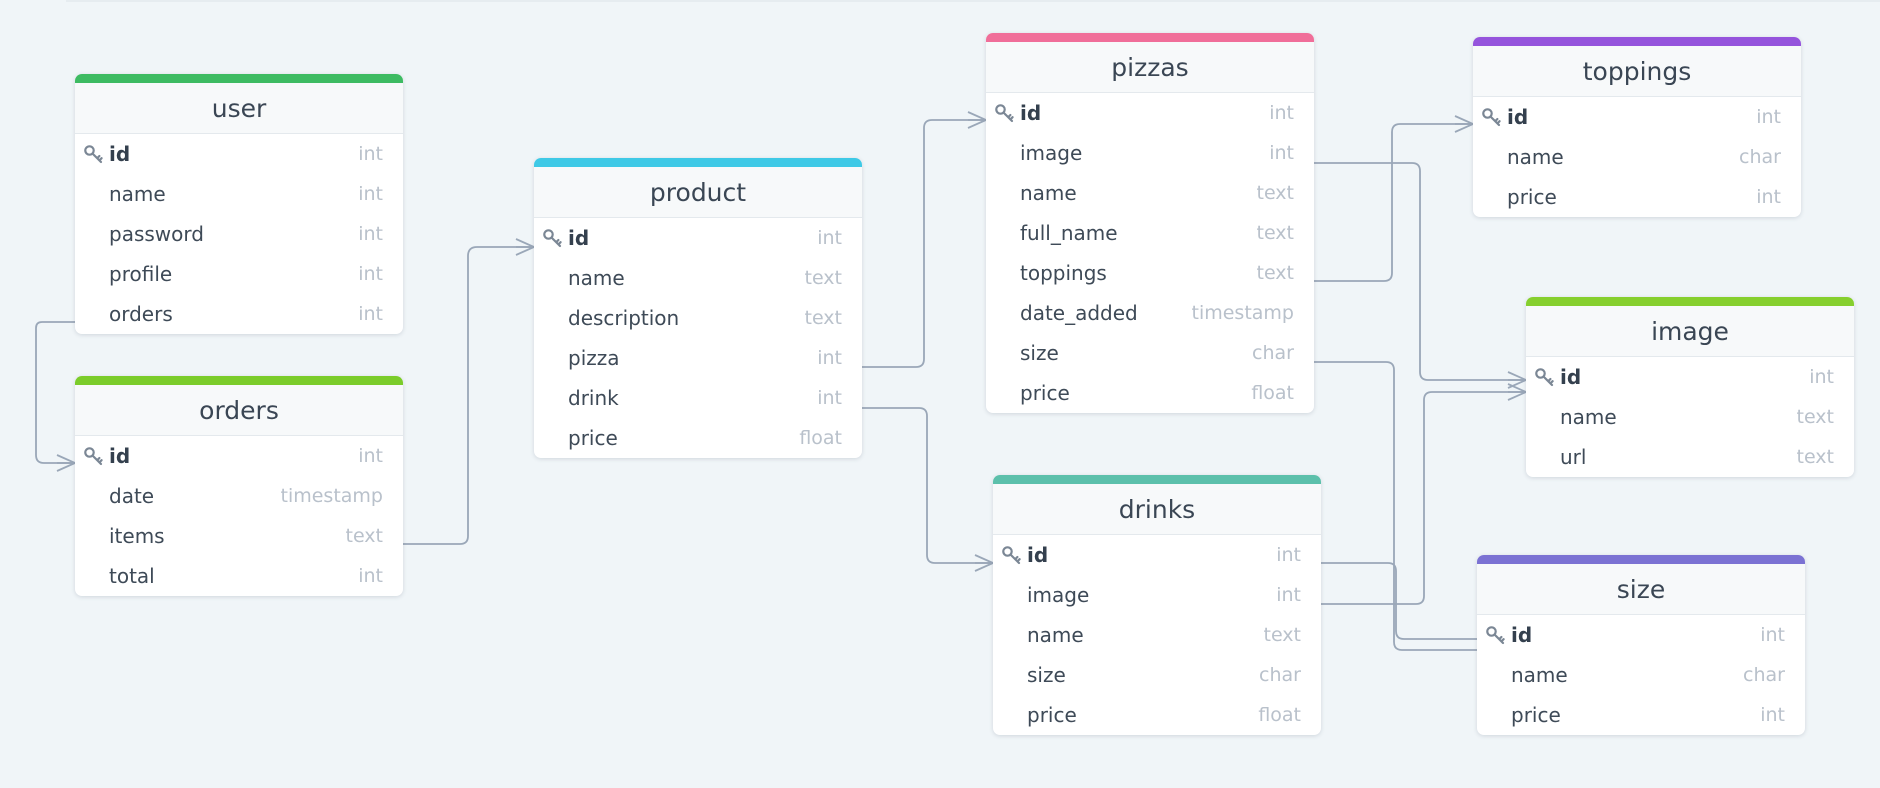 This screenshot has width=1880, height=788. I want to click on table-image: image id int name text url text, so click(1690, 387).